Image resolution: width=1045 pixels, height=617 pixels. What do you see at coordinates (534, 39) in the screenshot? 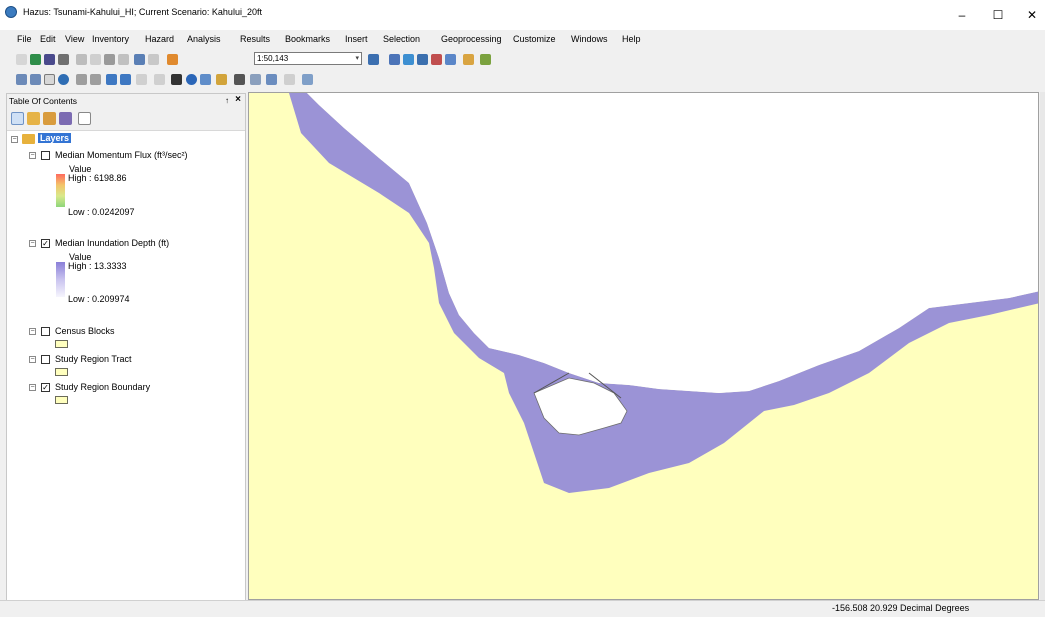
I see `menu-customize: Customize` at bounding box center [534, 39].